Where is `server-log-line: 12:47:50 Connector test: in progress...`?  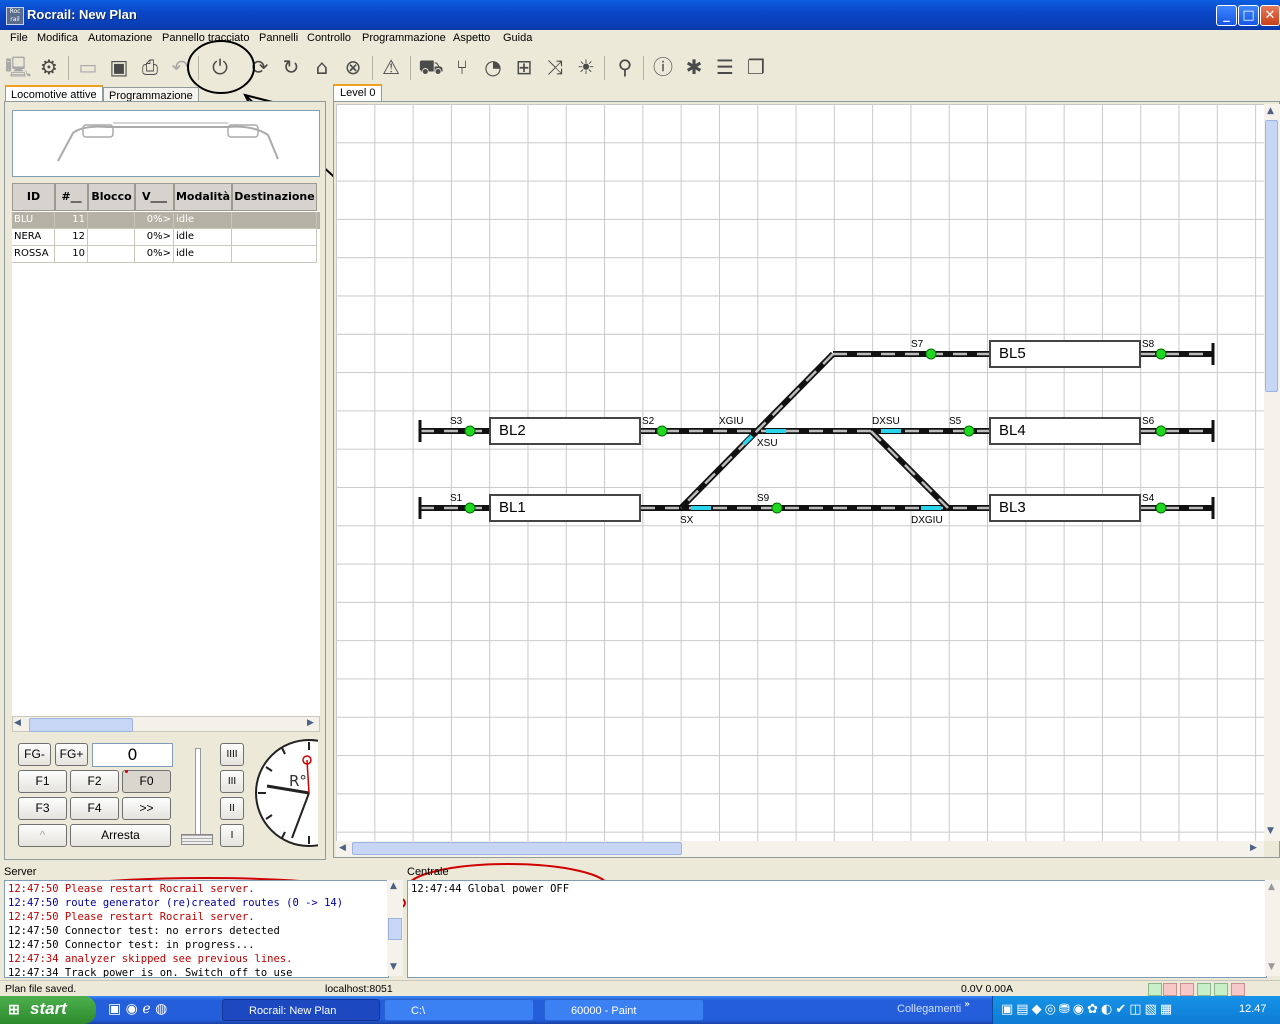 server-log-line: 12:47:50 Connector test: in progress... is located at coordinates (131, 945).